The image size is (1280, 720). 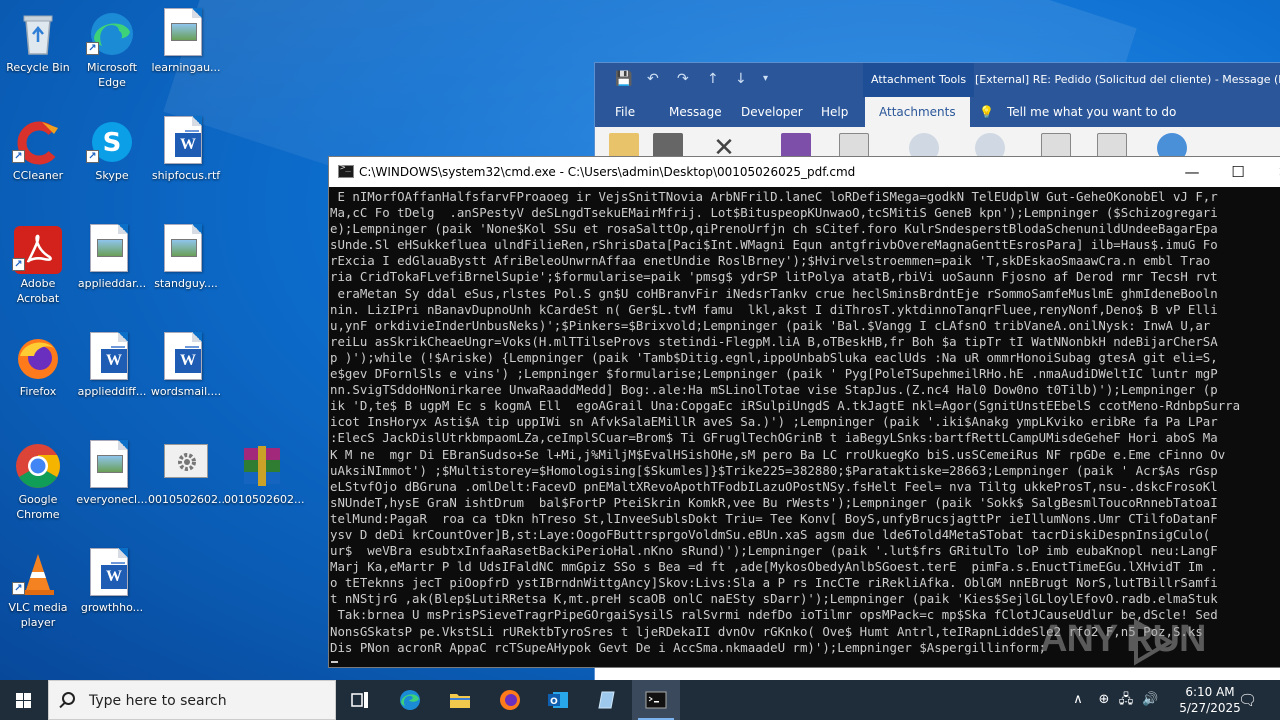 I want to click on anyrun-watermark: ANY RUN, so click(x=1140, y=641).